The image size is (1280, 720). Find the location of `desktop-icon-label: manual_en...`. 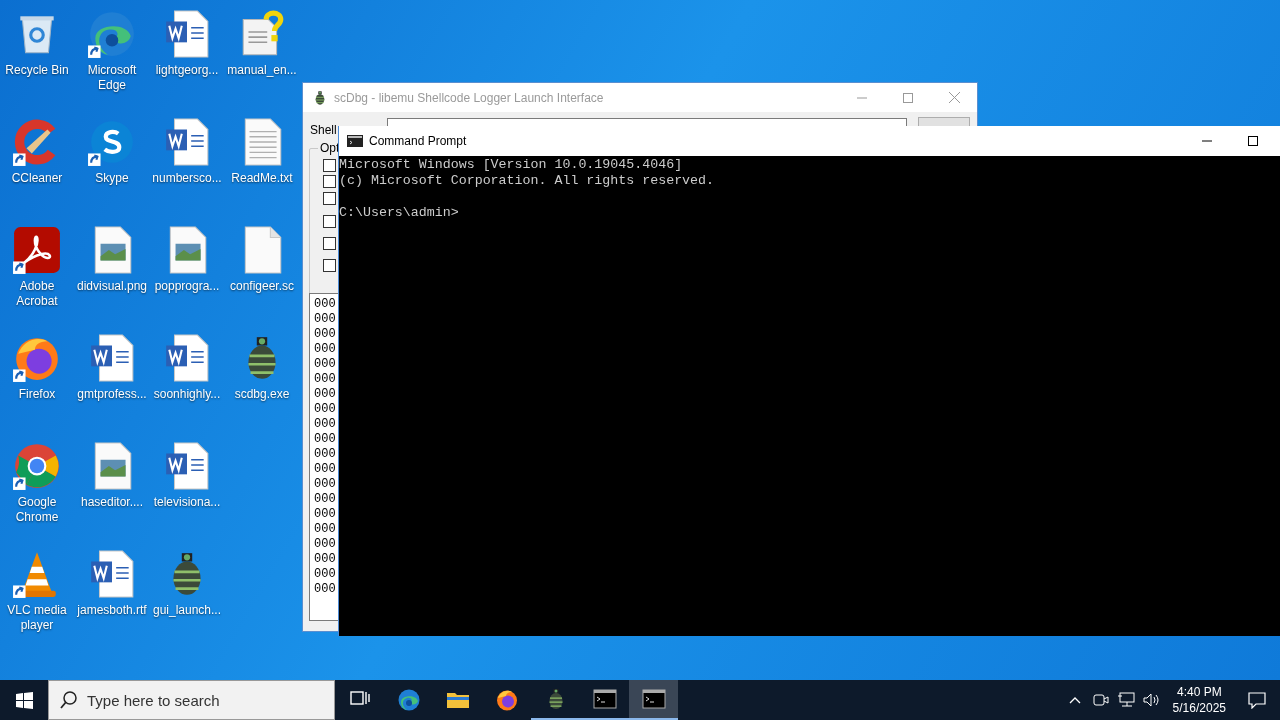

desktop-icon-label: manual_en... is located at coordinates (262, 70).